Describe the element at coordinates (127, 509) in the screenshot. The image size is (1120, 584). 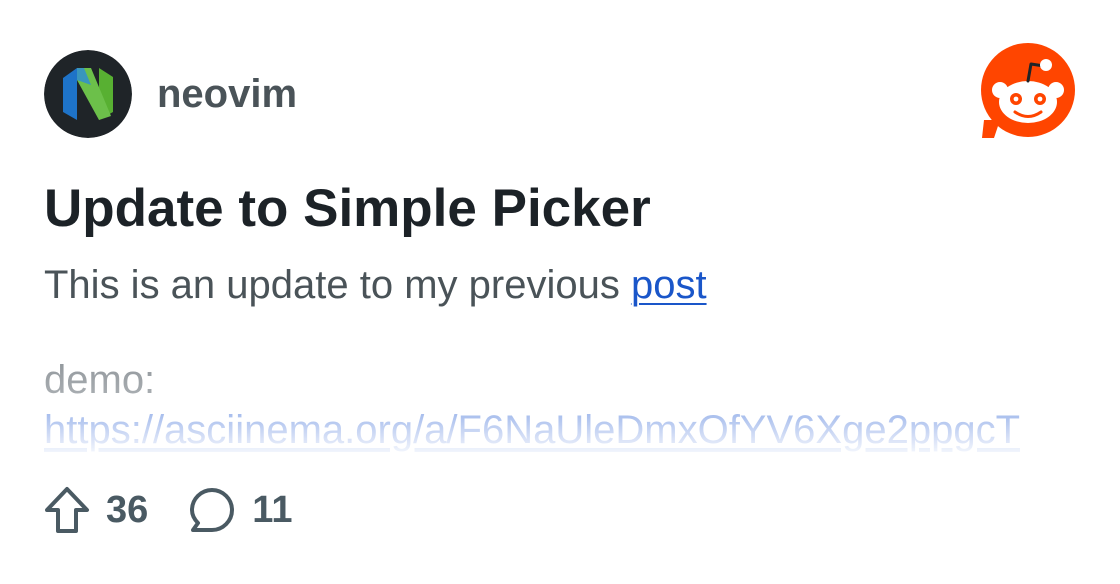
I see `upvote-count: 36` at that location.